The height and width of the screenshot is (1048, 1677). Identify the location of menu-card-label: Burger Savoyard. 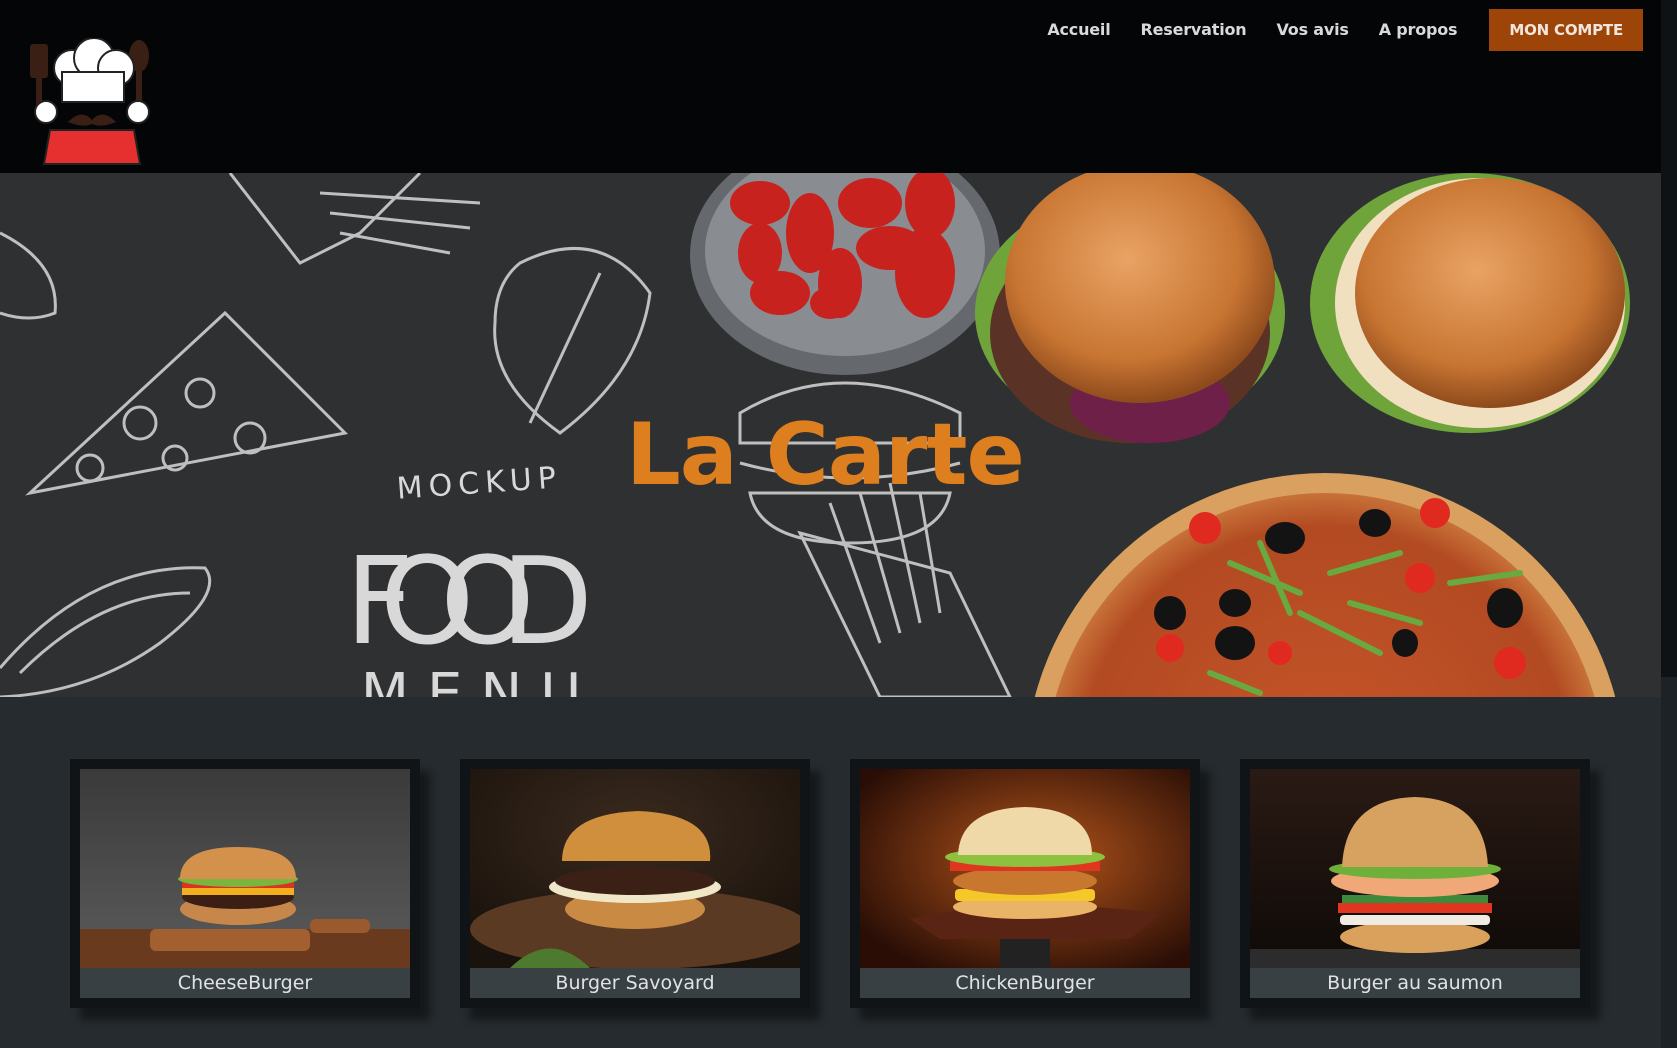
(635, 983).